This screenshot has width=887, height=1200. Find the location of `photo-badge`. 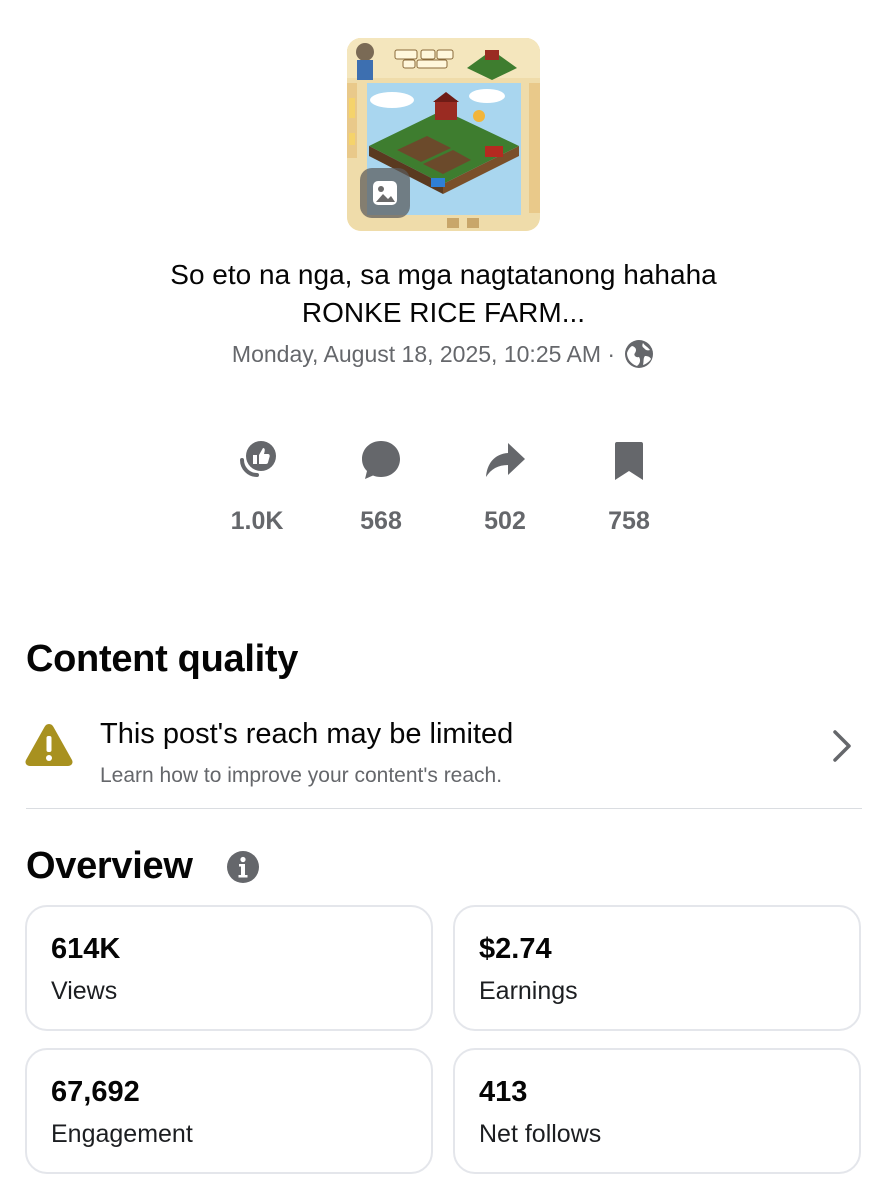

photo-badge is located at coordinates (385, 193).